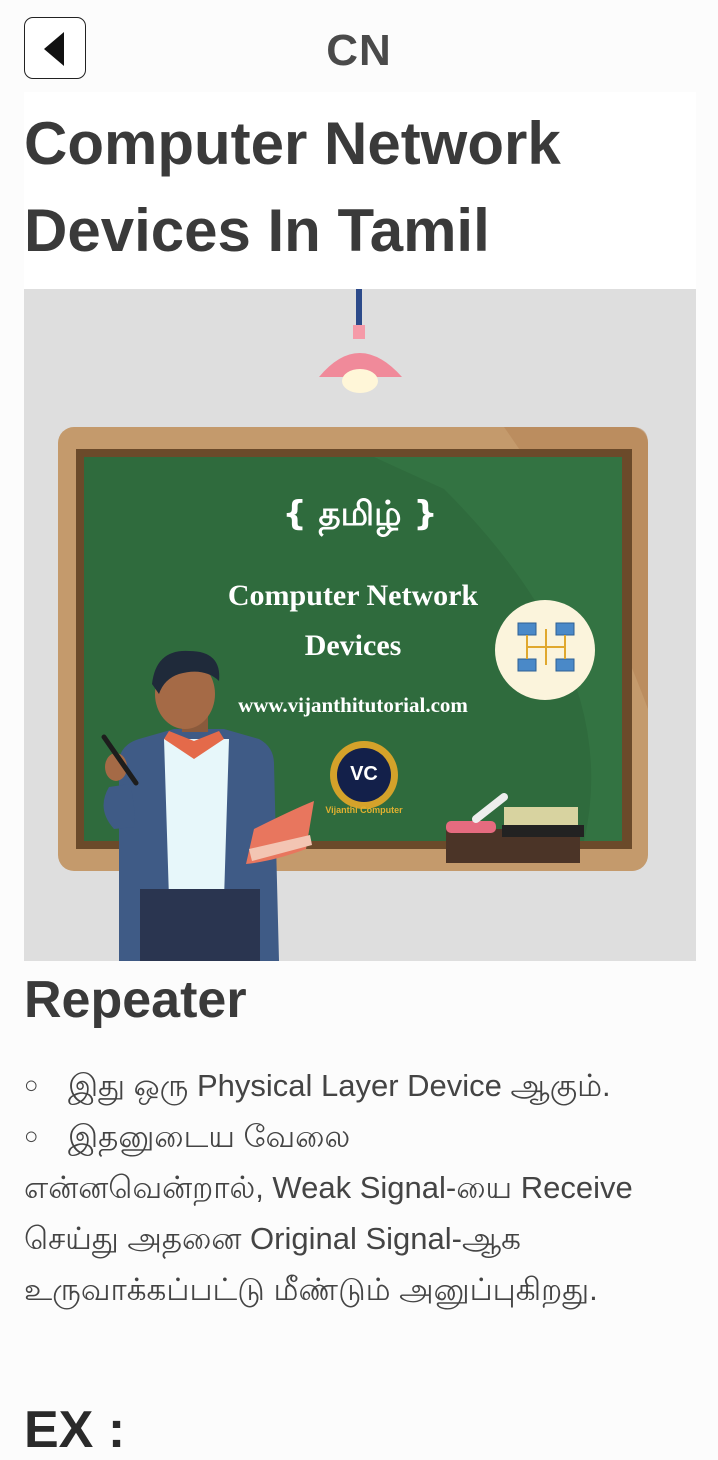 The width and height of the screenshot is (718, 1460). What do you see at coordinates (360, 514) in the screenshot?
I see `board-tag: { தமிழ் }` at bounding box center [360, 514].